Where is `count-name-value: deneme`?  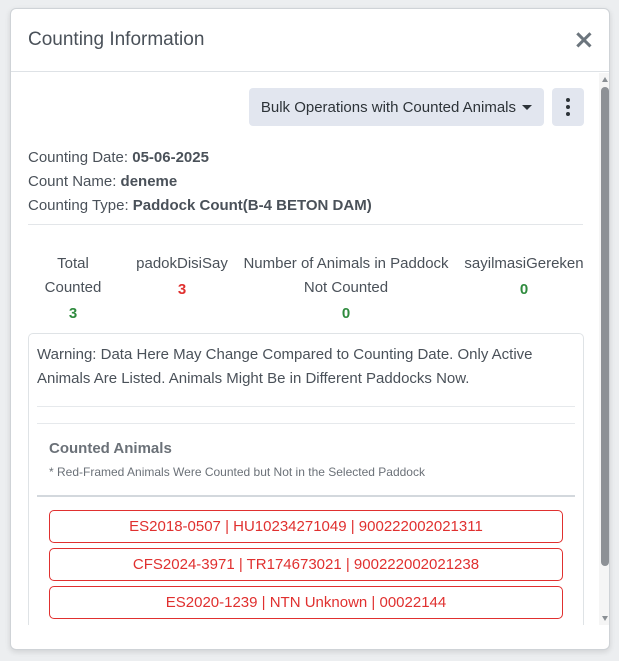
count-name-value: deneme is located at coordinates (149, 181).